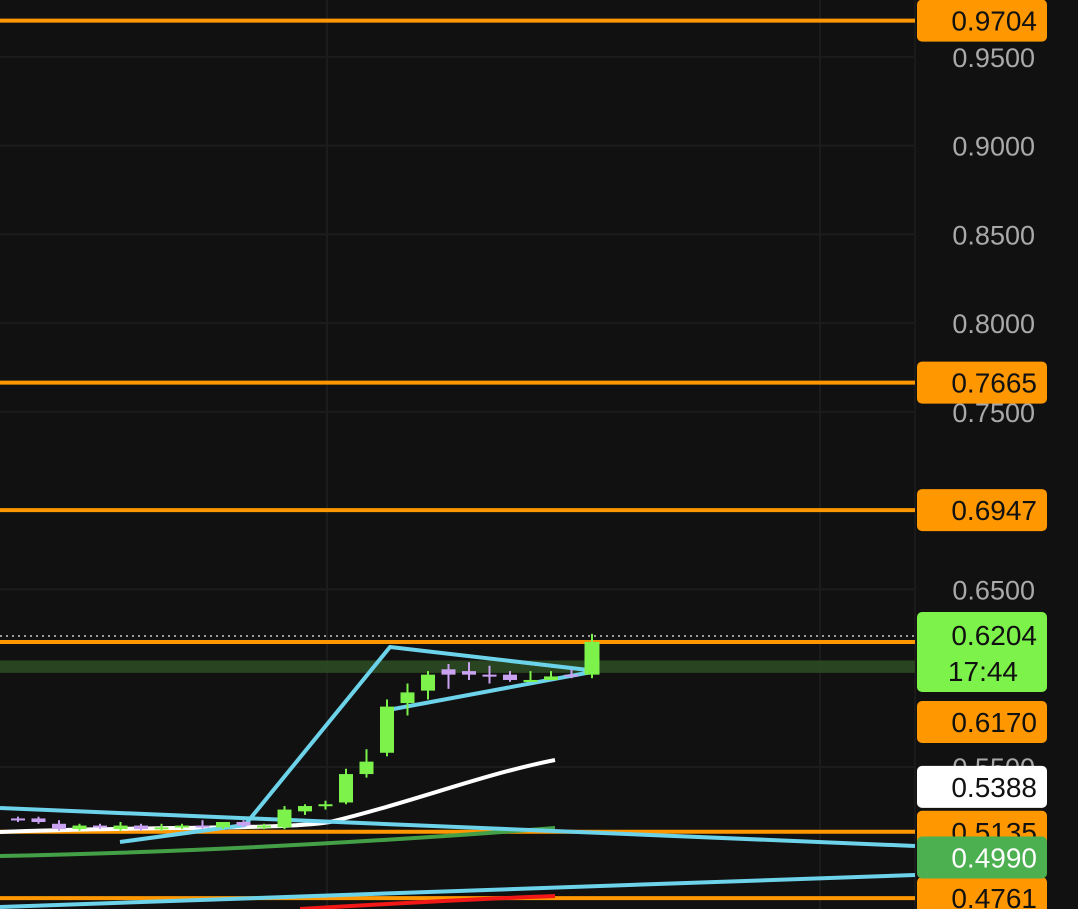 The width and height of the screenshot is (1078, 909). What do you see at coordinates (993, 147) in the screenshot?
I see `y-tick-label: 0.9000` at bounding box center [993, 147].